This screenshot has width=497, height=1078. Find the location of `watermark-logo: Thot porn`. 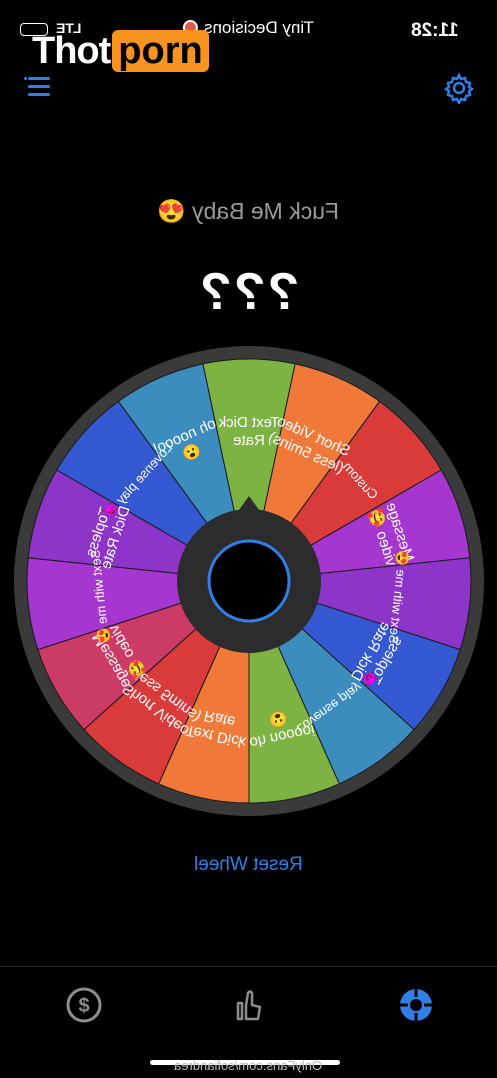

watermark-logo: Thot porn is located at coordinates (120, 54).